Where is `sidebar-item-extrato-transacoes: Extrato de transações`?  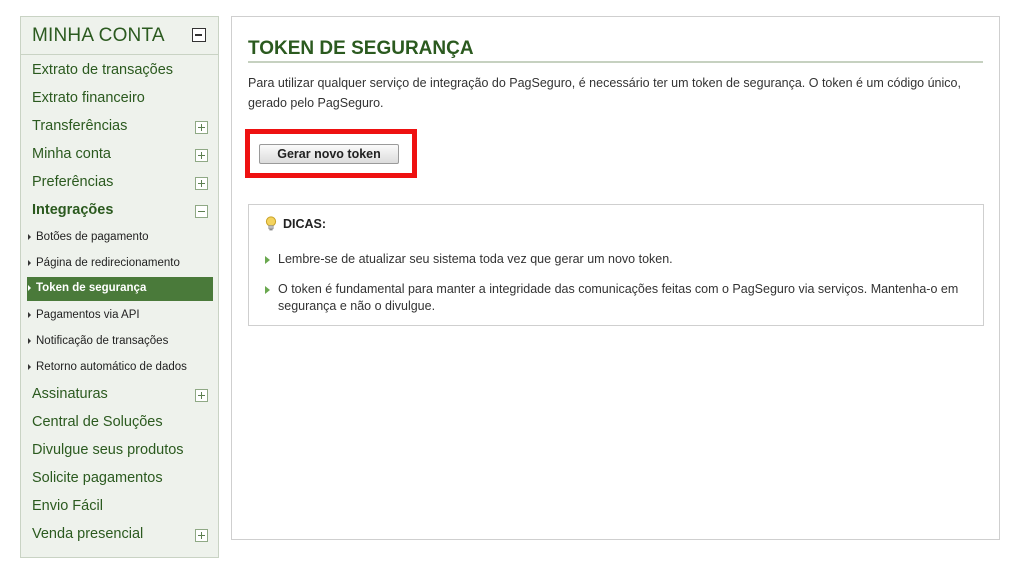
sidebar-item-extrato-transacoes: Extrato de transações is located at coordinates (119, 71).